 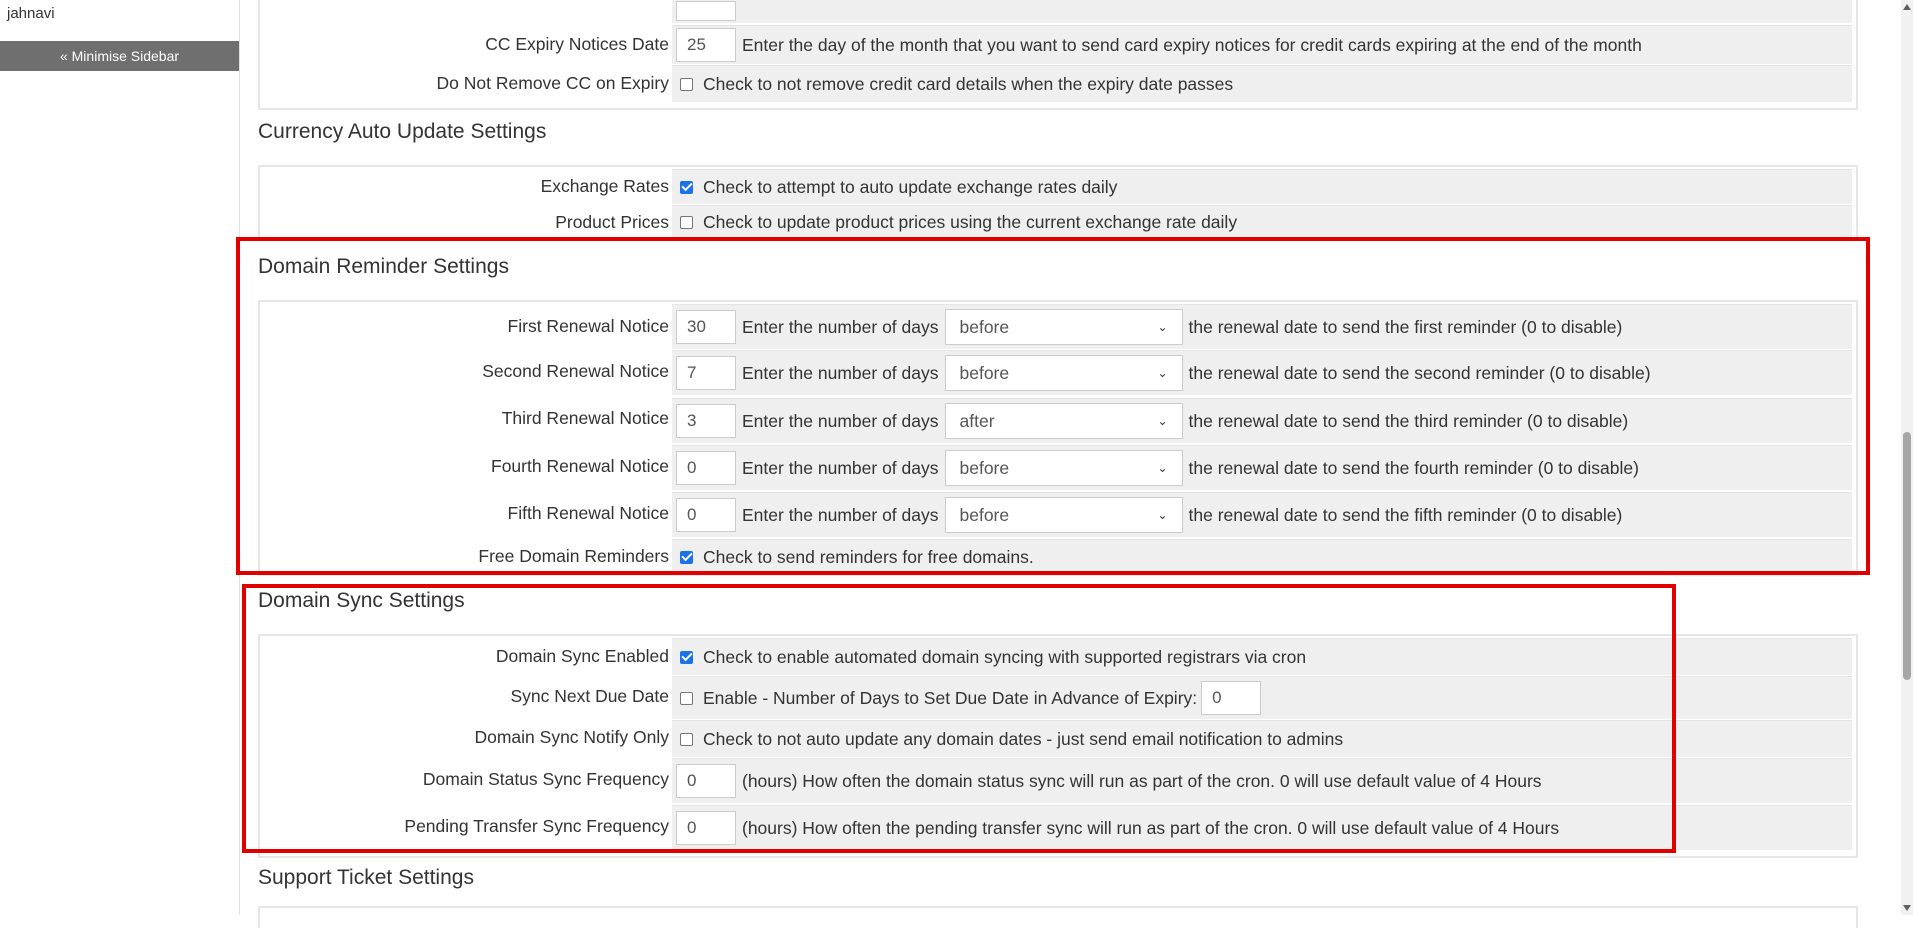 What do you see at coordinates (686, 739) in the screenshot?
I see `domain-sync-notify-only-checkbox` at bounding box center [686, 739].